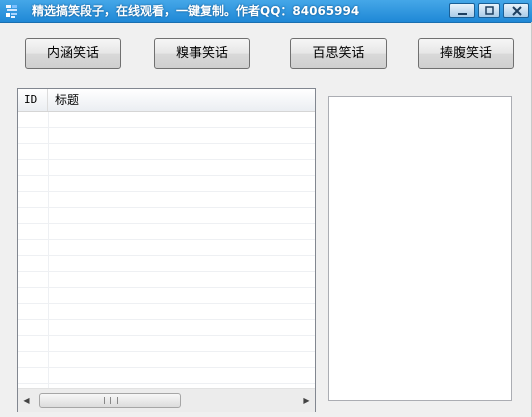 The image size is (532, 417). What do you see at coordinates (182, 100) in the screenshot?
I see `column-header-title: 标题` at bounding box center [182, 100].